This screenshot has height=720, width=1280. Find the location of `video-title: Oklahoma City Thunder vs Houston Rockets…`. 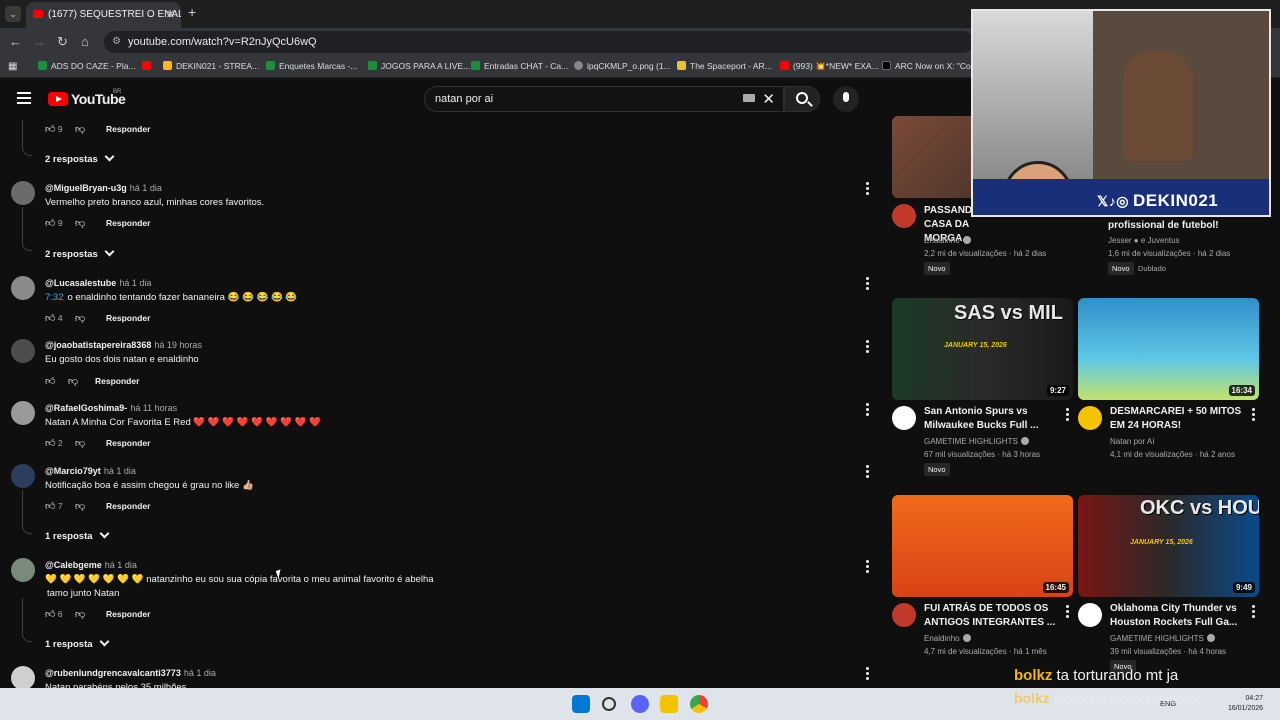

video-title: Oklahoma City Thunder vs Houston Rockets… is located at coordinates (1180, 616).